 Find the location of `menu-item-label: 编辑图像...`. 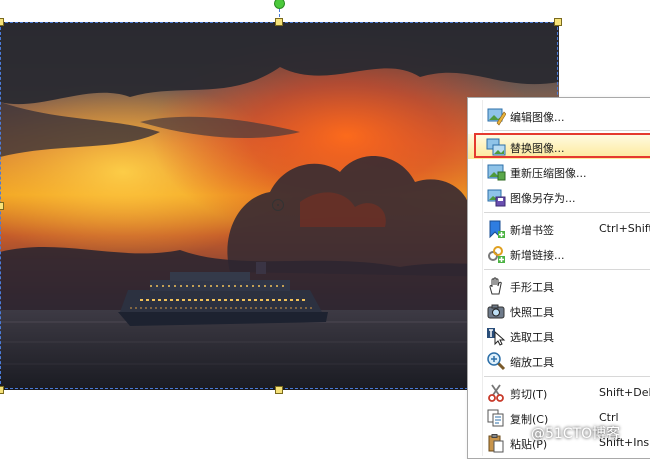

menu-item-label: 编辑图像... is located at coordinates (537, 117).